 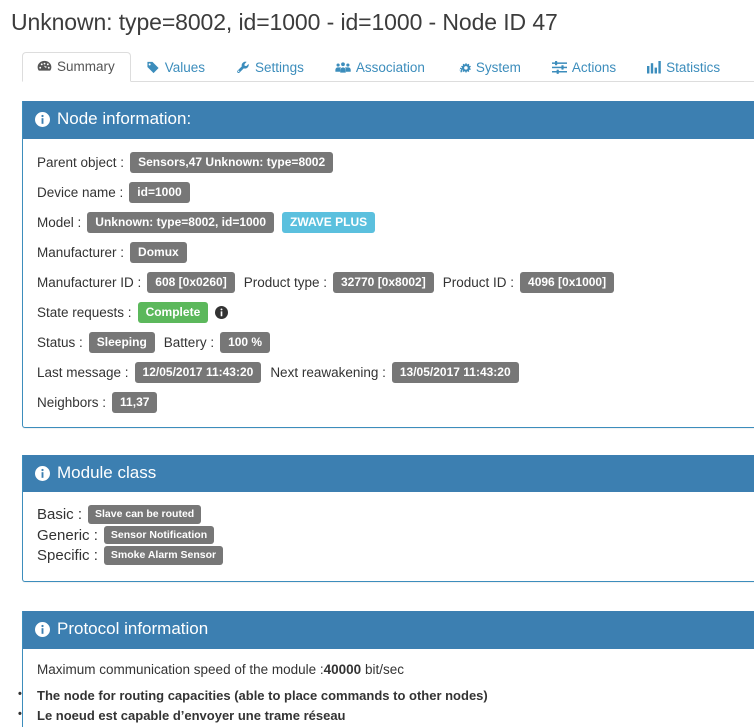 I want to click on status-value: Sleeping, so click(x=121, y=342).